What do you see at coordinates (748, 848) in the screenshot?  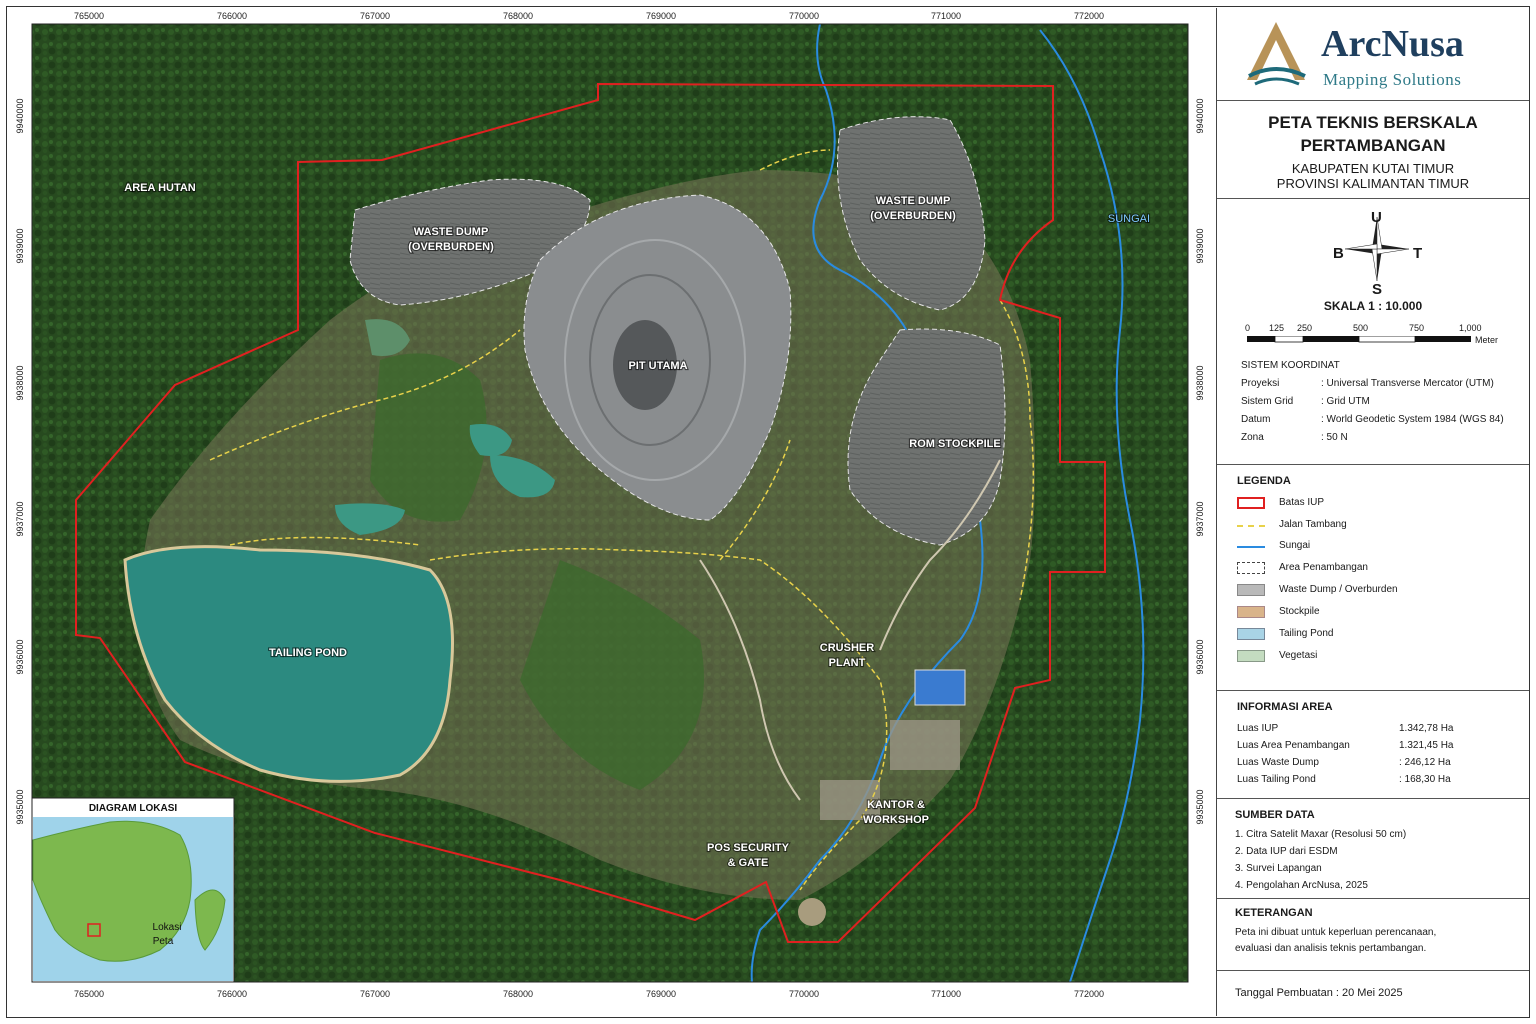 I see `label-pos-security: POS SECURITY` at bounding box center [748, 848].